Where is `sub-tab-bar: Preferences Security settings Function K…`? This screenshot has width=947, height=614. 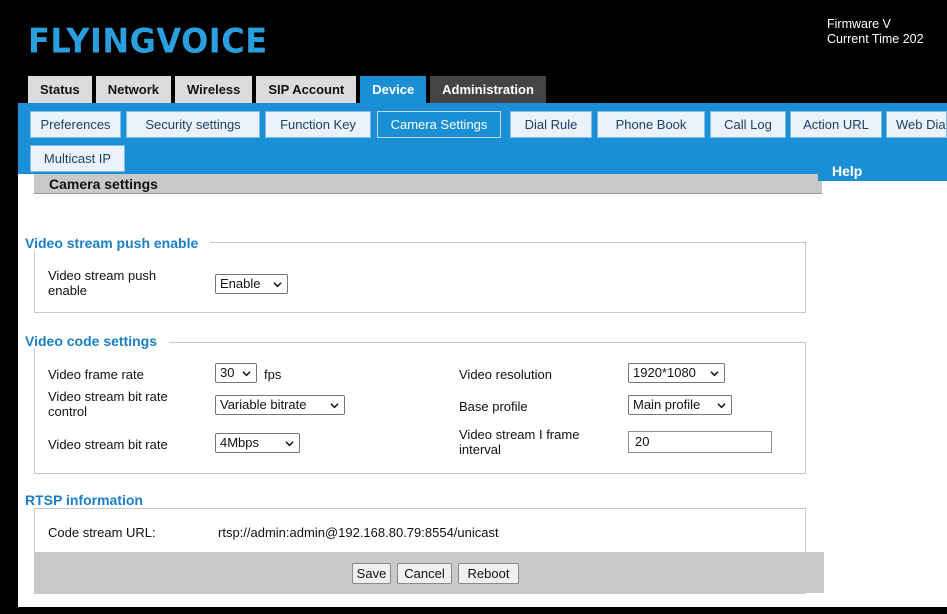 sub-tab-bar: Preferences Security settings Function K… is located at coordinates (482, 138).